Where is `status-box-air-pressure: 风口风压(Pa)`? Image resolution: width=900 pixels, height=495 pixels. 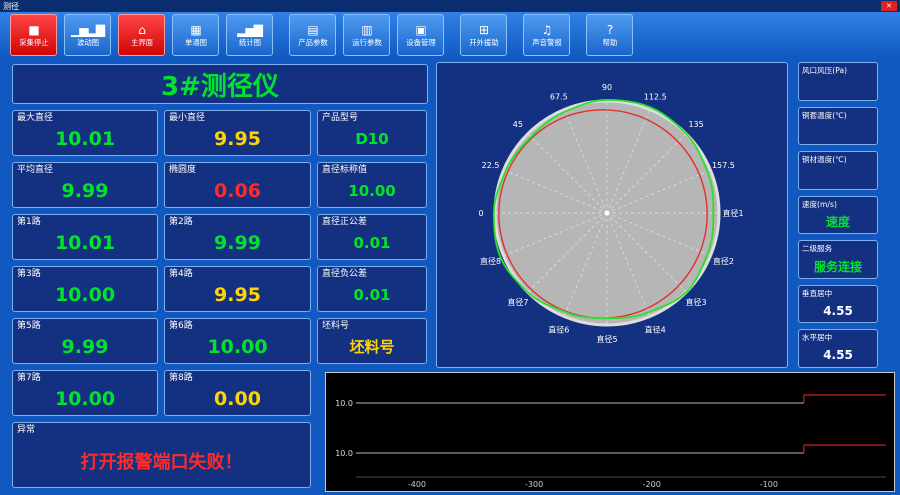 status-box-air-pressure: 风口风压(Pa) is located at coordinates (838, 81).